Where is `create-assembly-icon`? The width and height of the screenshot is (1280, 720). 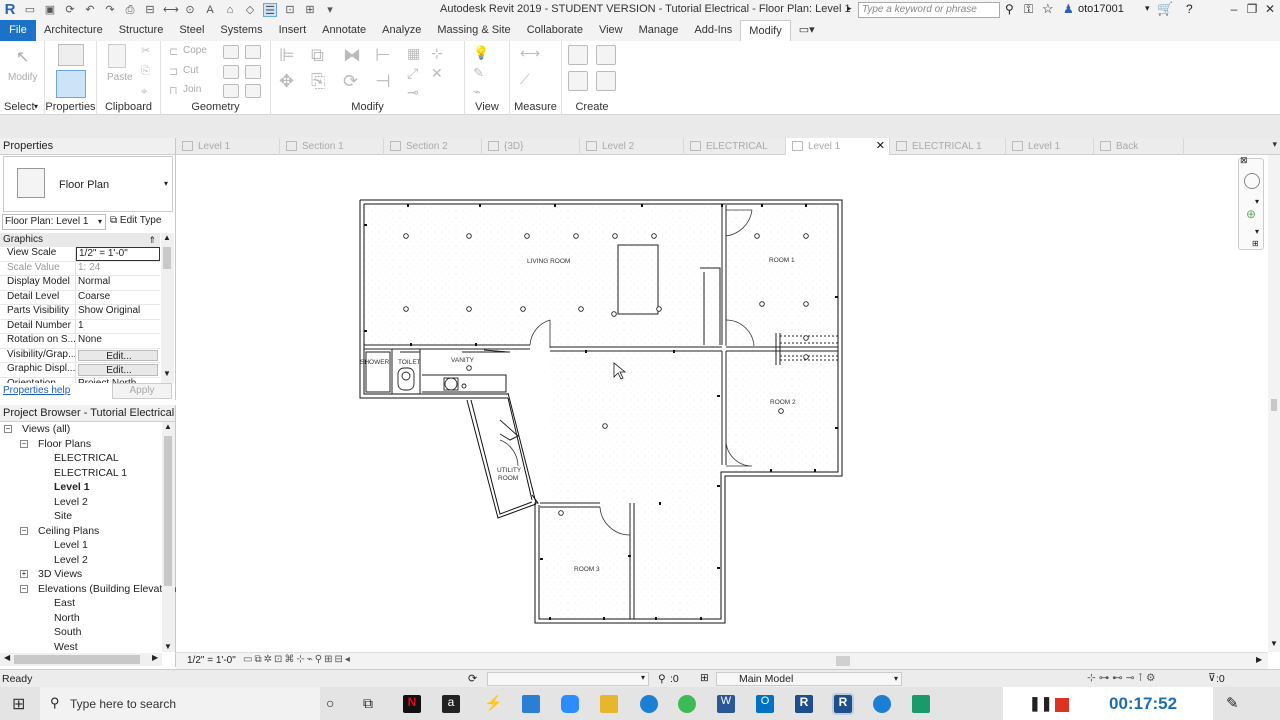
create-assembly-icon is located at coordinates (578, 55).